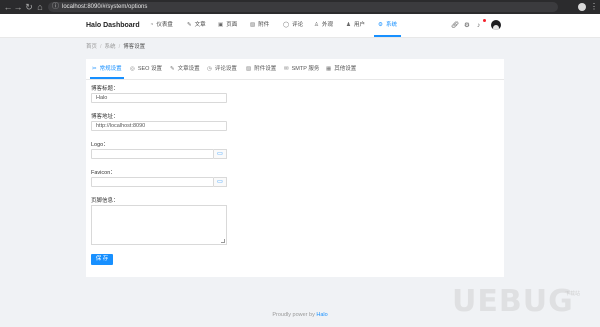 The width and height of the screenshot is (600, 327). I want to click on comment-icon: ◷, so click(209, 69).